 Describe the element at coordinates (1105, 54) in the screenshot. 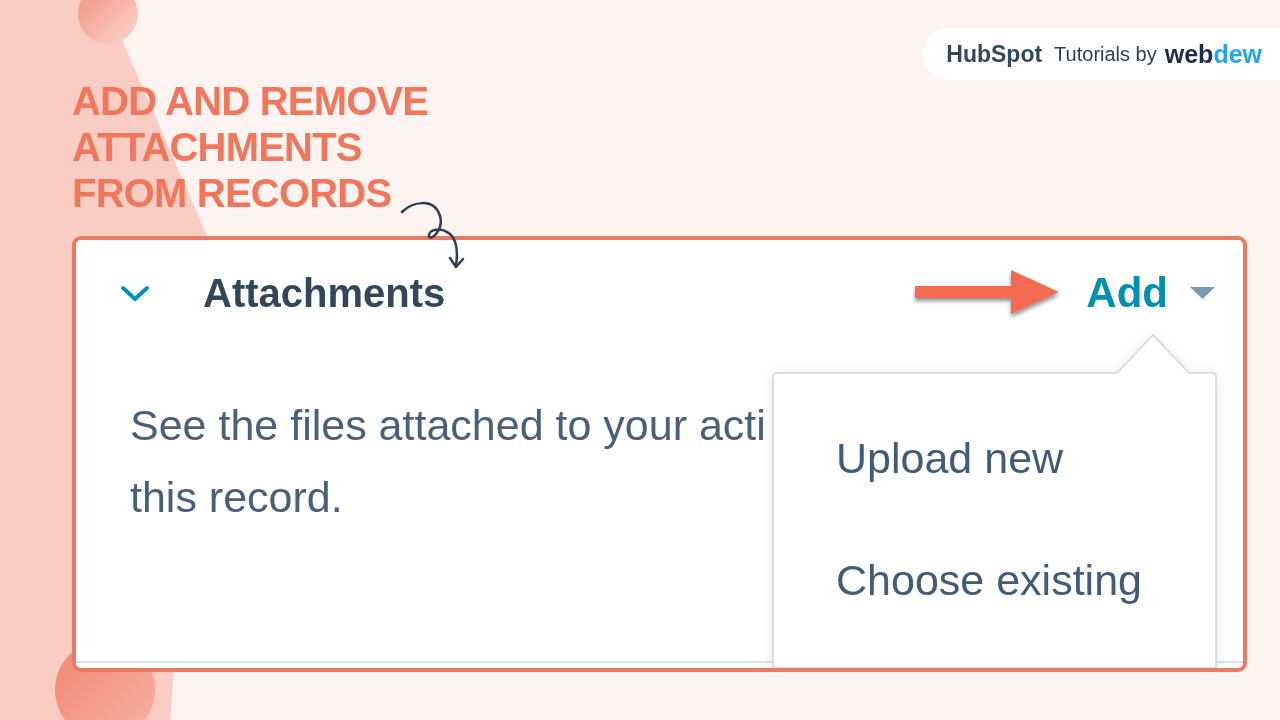

I see `tagline-text: Tutorials by` at that location.